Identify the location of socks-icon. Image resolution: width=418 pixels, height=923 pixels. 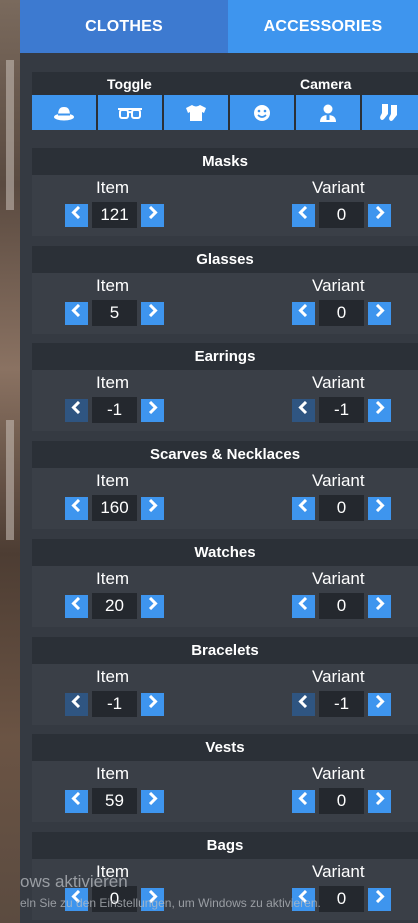
(388, 112).